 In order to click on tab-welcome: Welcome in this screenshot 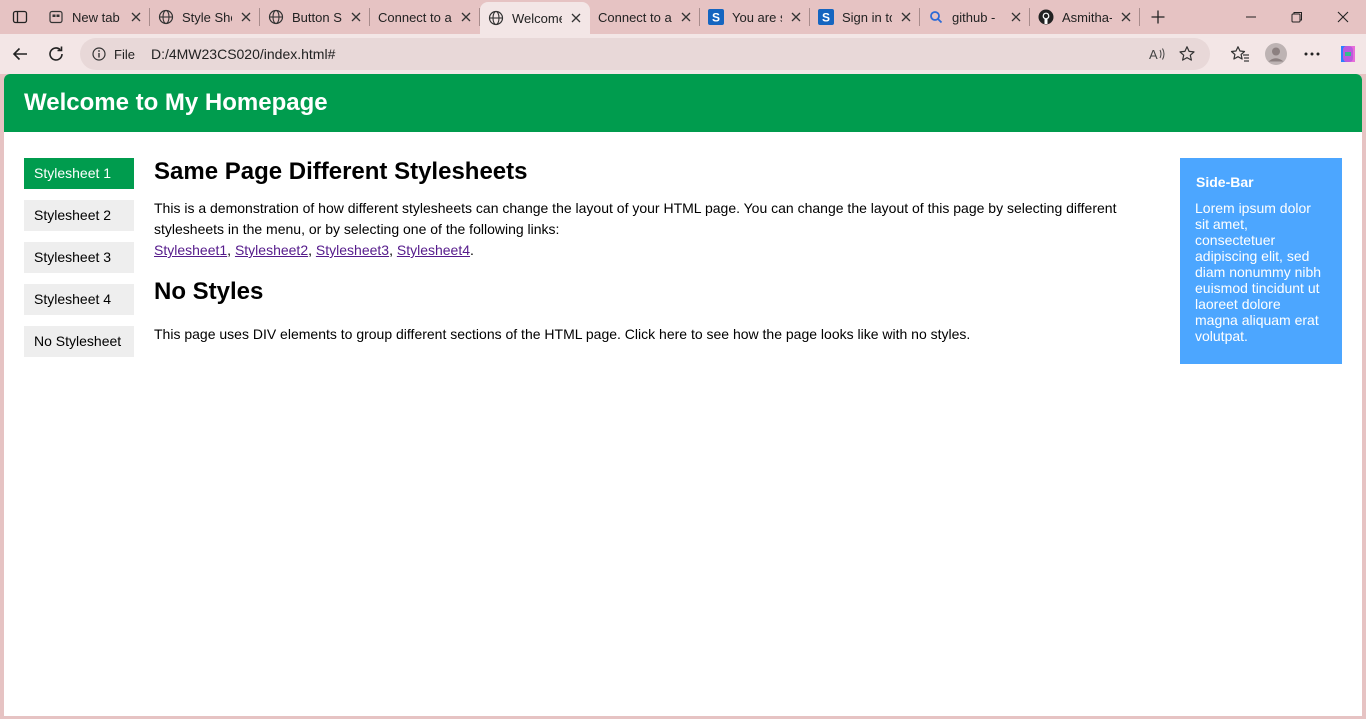, I will do `click(535, 18)`.